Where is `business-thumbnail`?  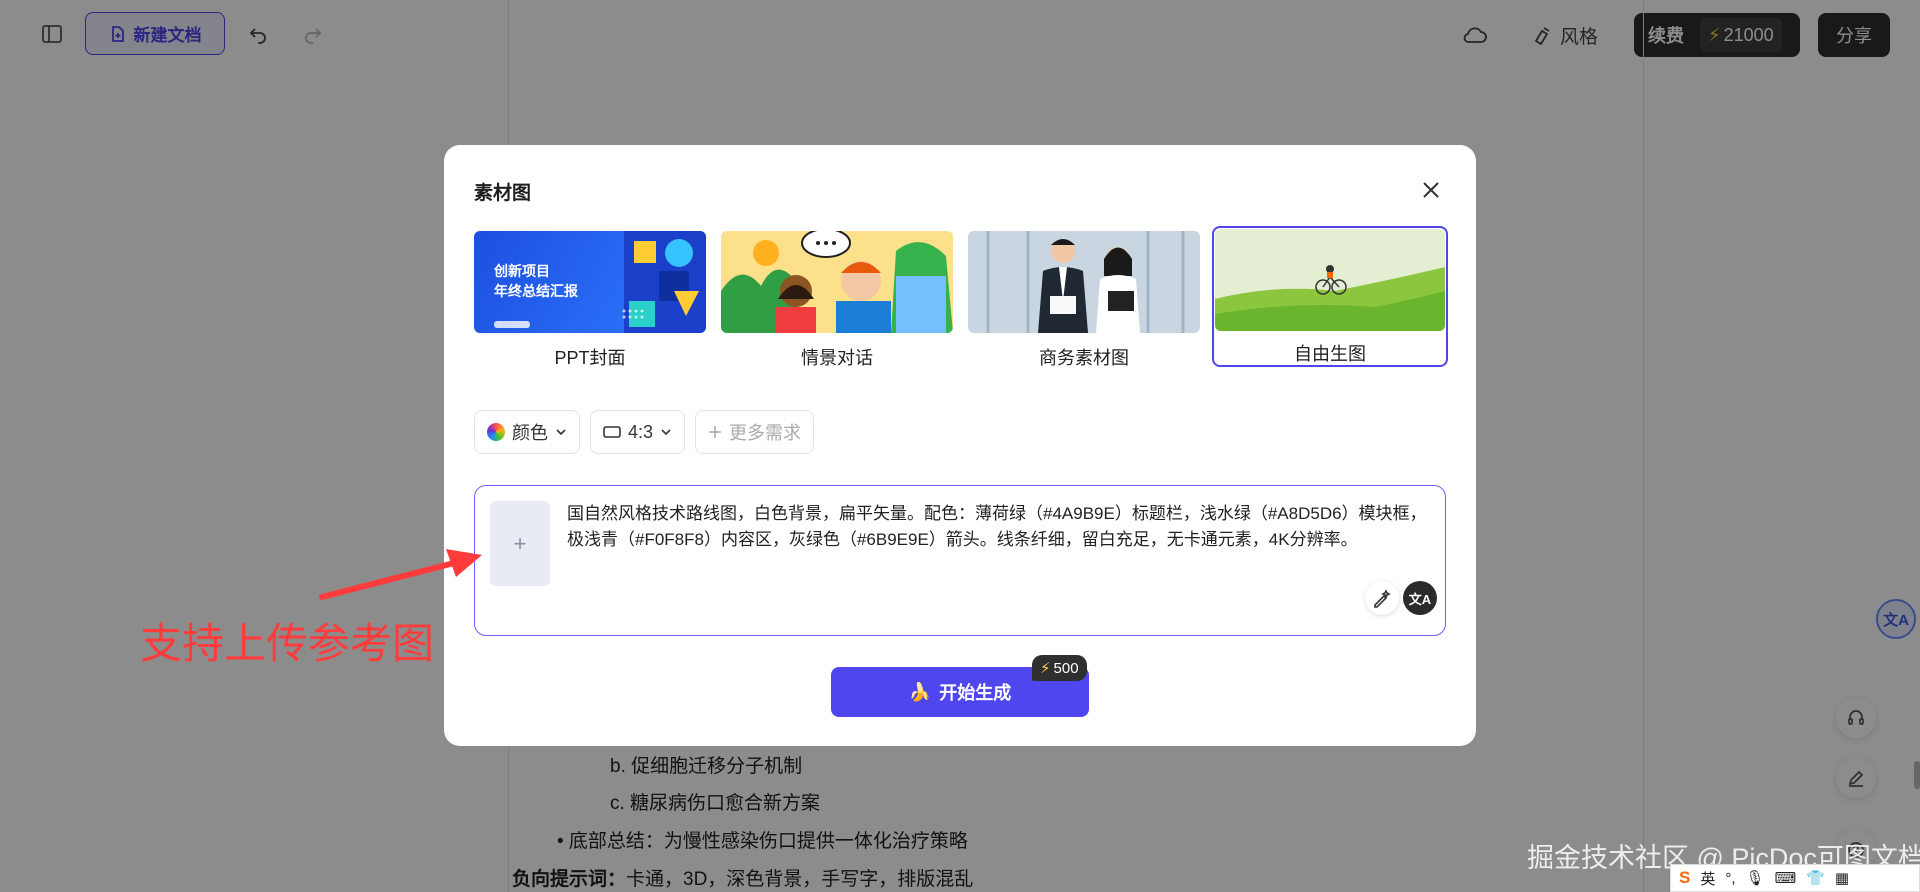
business-thumbnail is located at coordinates (1084, 282).